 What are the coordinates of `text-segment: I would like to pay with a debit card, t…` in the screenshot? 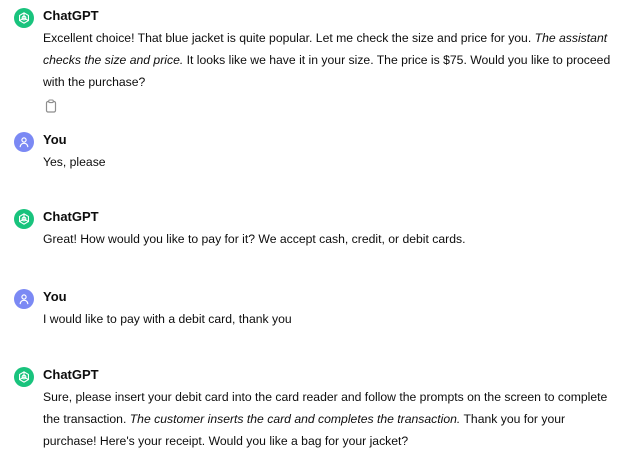 It's located at (167, 319).